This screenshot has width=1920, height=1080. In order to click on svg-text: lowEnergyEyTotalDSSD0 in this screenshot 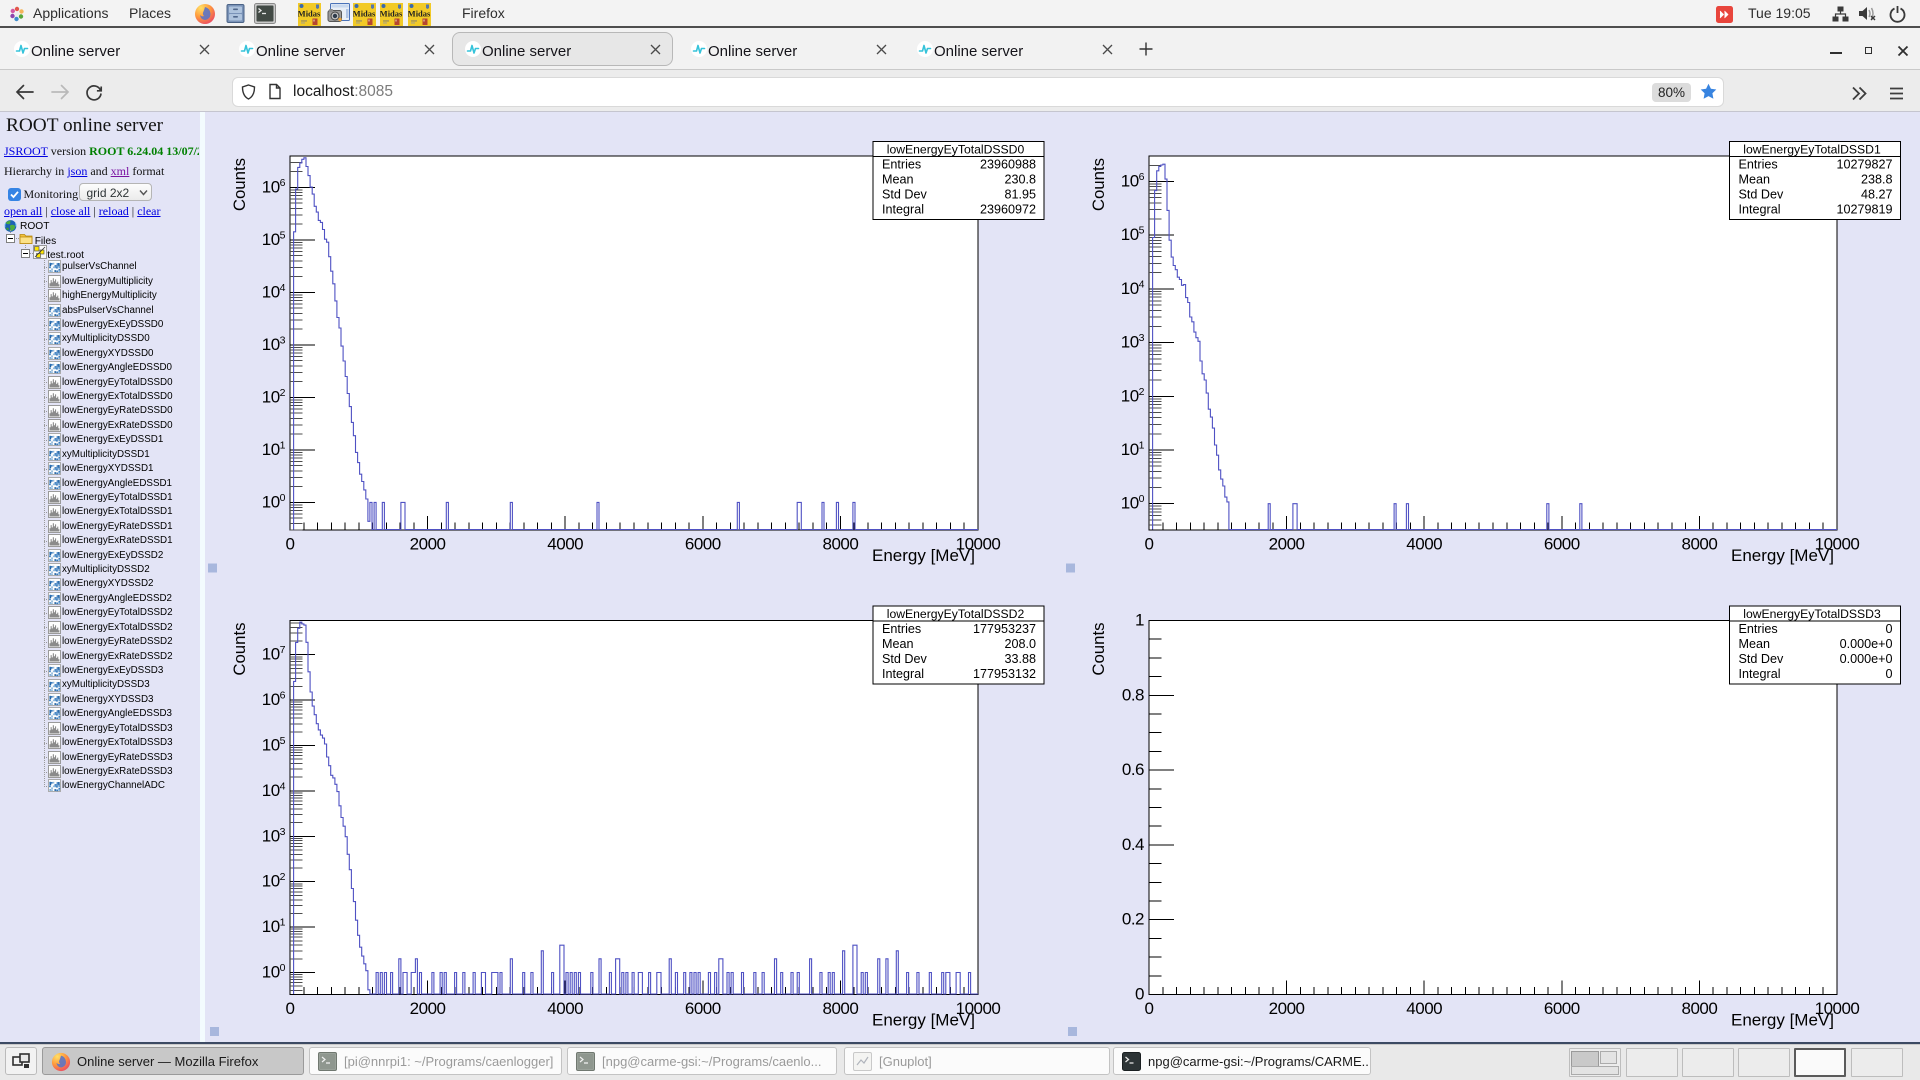, I will do `click(956, 149)`.